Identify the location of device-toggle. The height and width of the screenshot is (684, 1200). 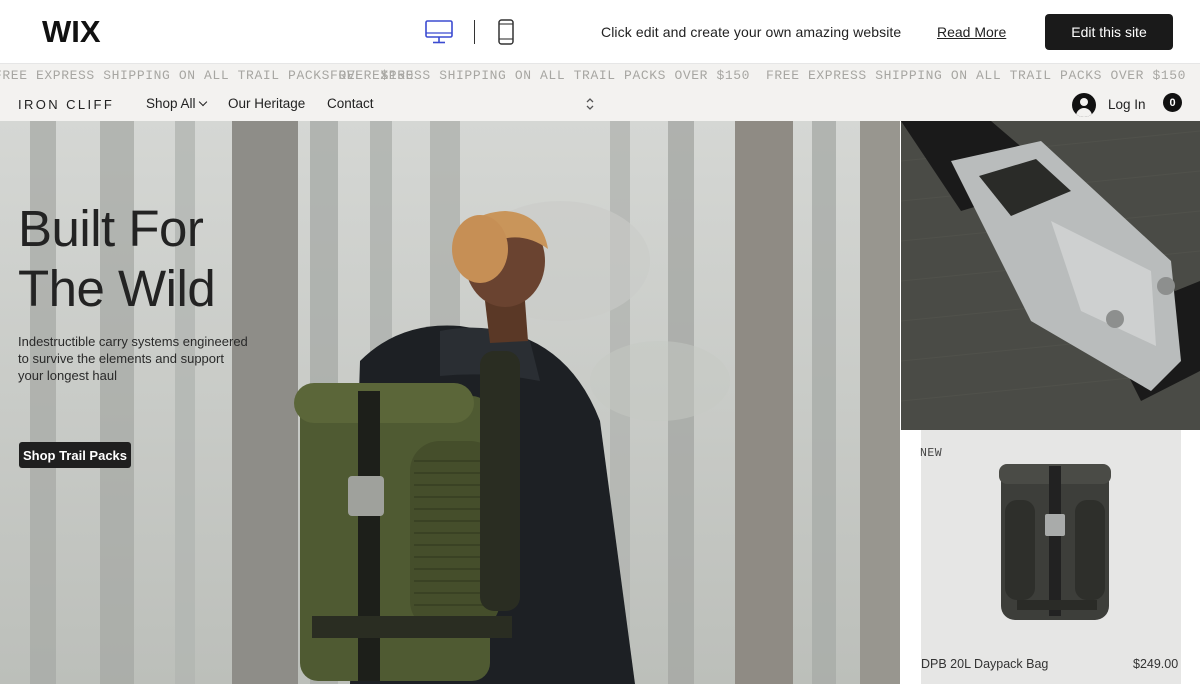
(469, 32).